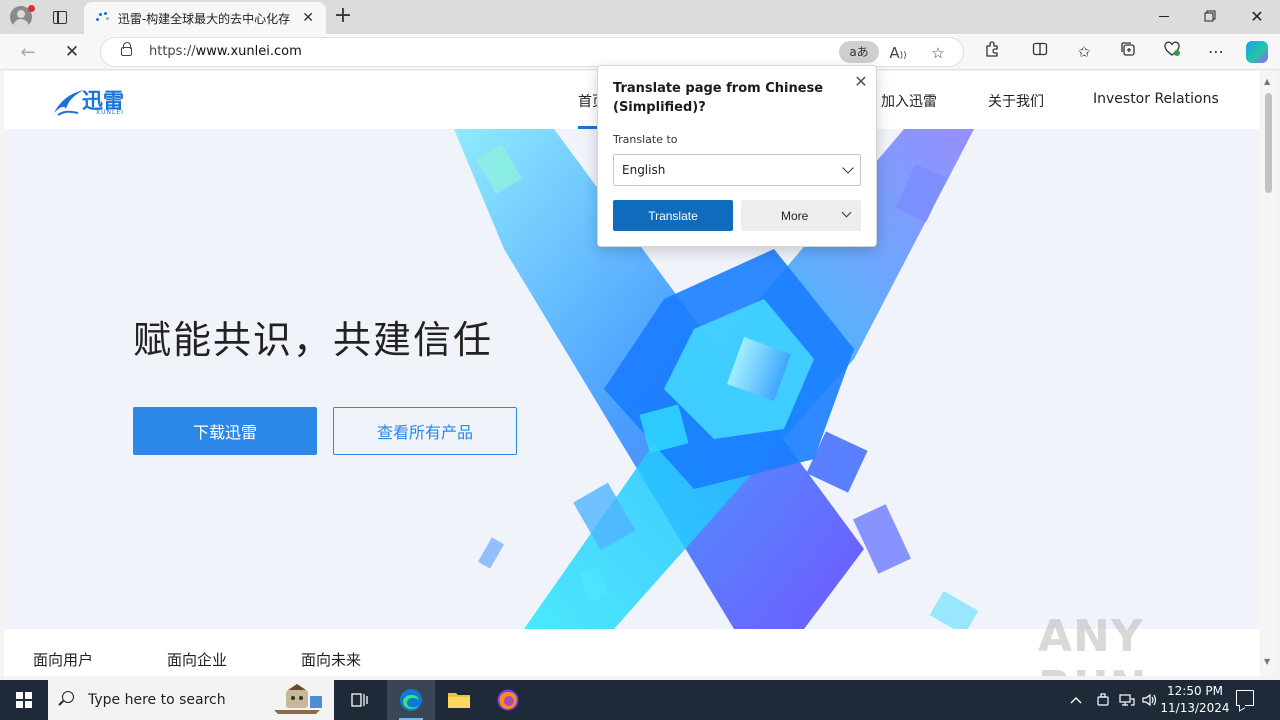 Image resolution: width=1280 pixels, height=720 pixels. Describe the element at coordinates (1084, 52) in the screenshot. I see `favorites-icon: ✩` at that location.